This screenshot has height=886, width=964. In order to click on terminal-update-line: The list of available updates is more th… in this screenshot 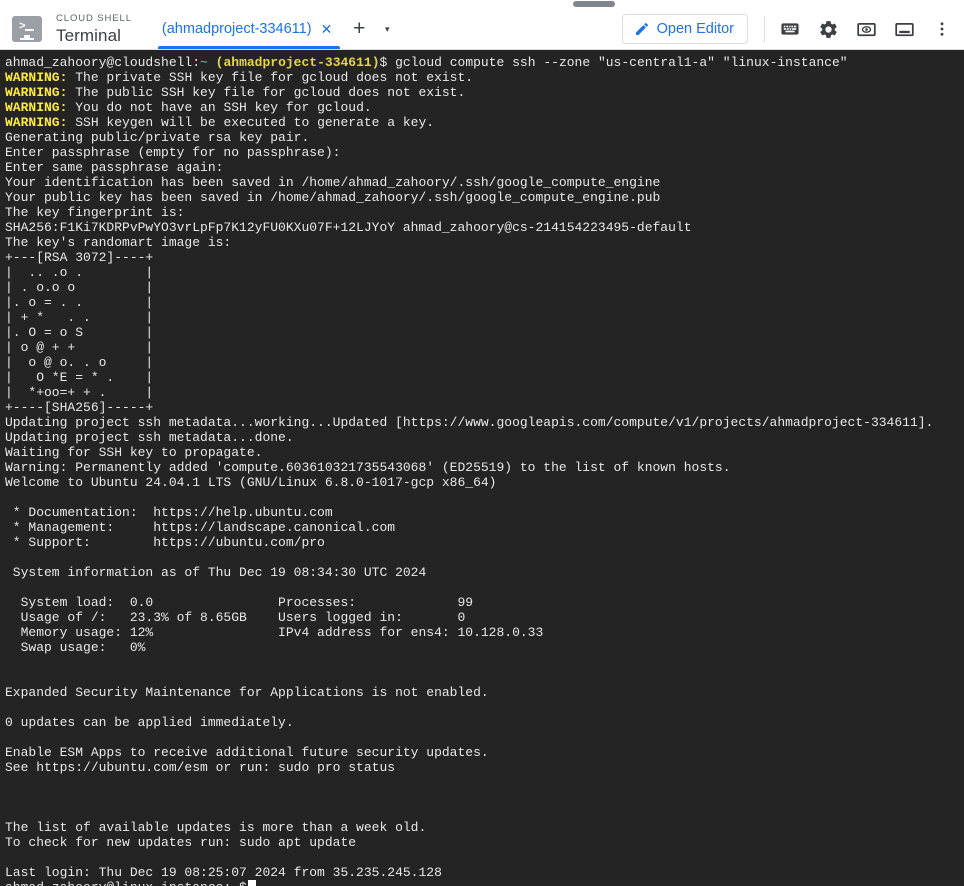, I will do `click(216, 827)`.